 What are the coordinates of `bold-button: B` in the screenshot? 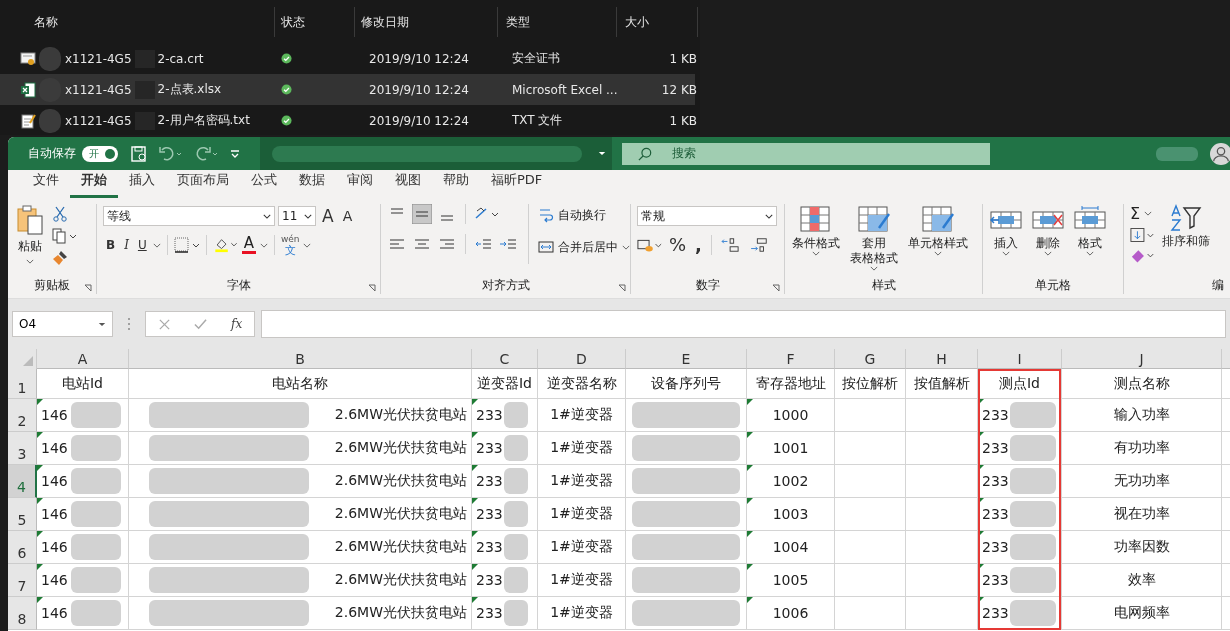 It's located at (111, 245).